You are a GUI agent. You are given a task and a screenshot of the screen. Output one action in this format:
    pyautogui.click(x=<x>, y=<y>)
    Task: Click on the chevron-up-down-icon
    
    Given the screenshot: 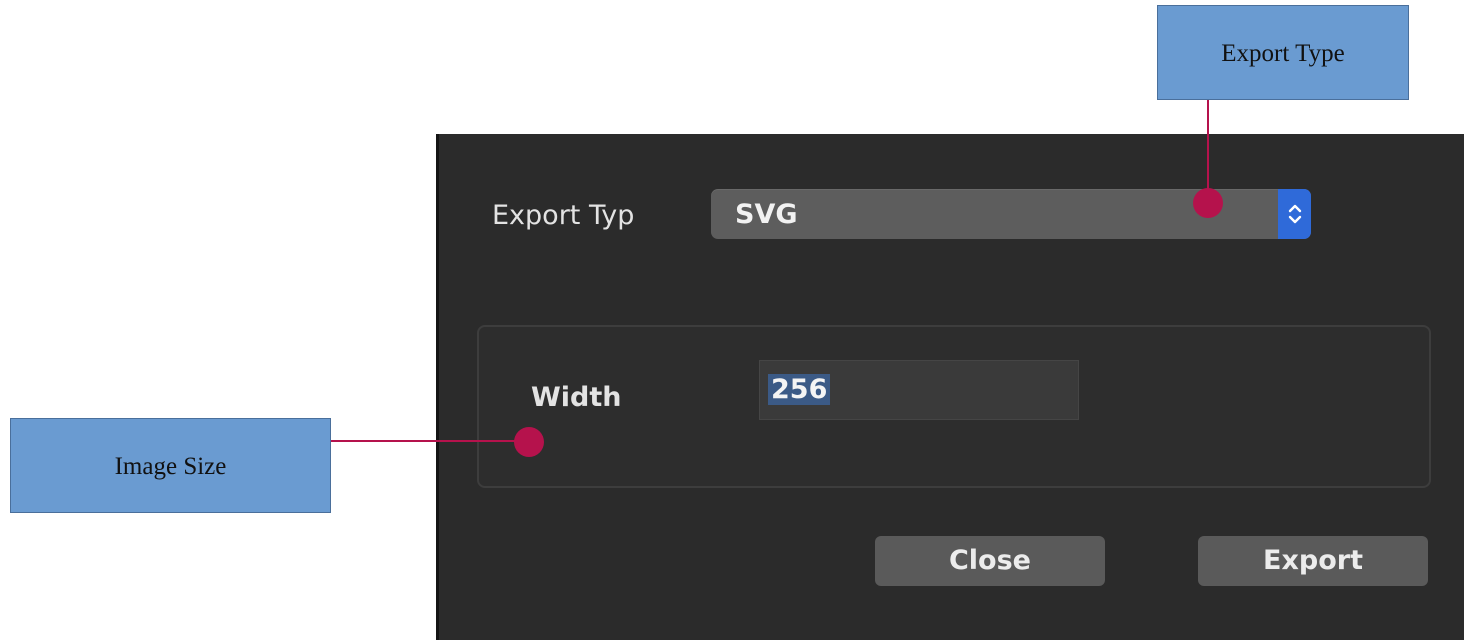 What is the action you would take?
    pyautogui.click(x=1294, y=214)
    